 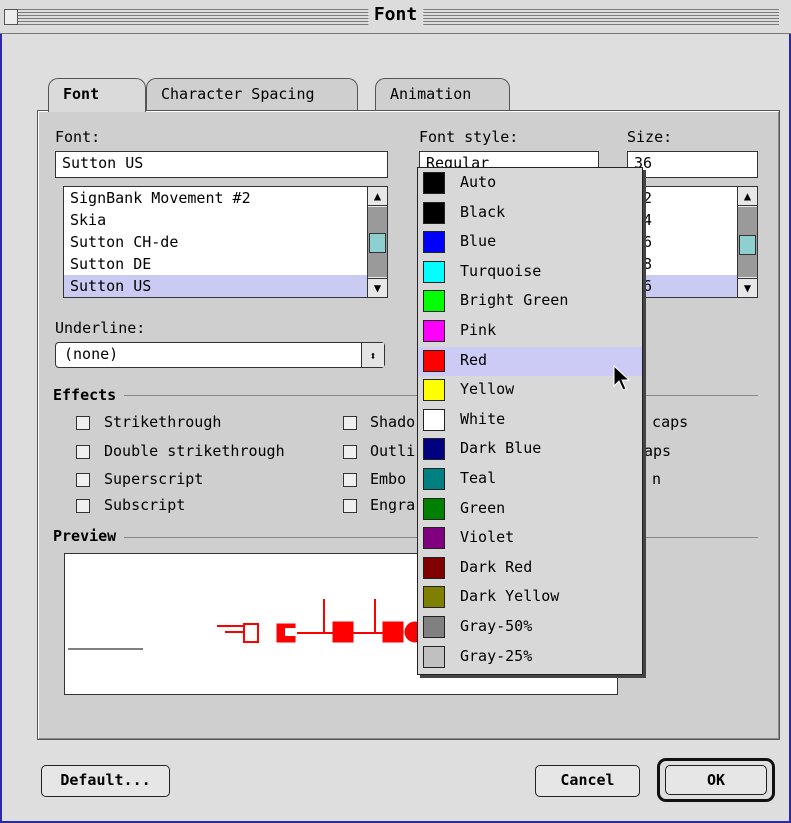 I want to click on double-strikethrough-label: Double strikethrough, so click(x=194, y=451).